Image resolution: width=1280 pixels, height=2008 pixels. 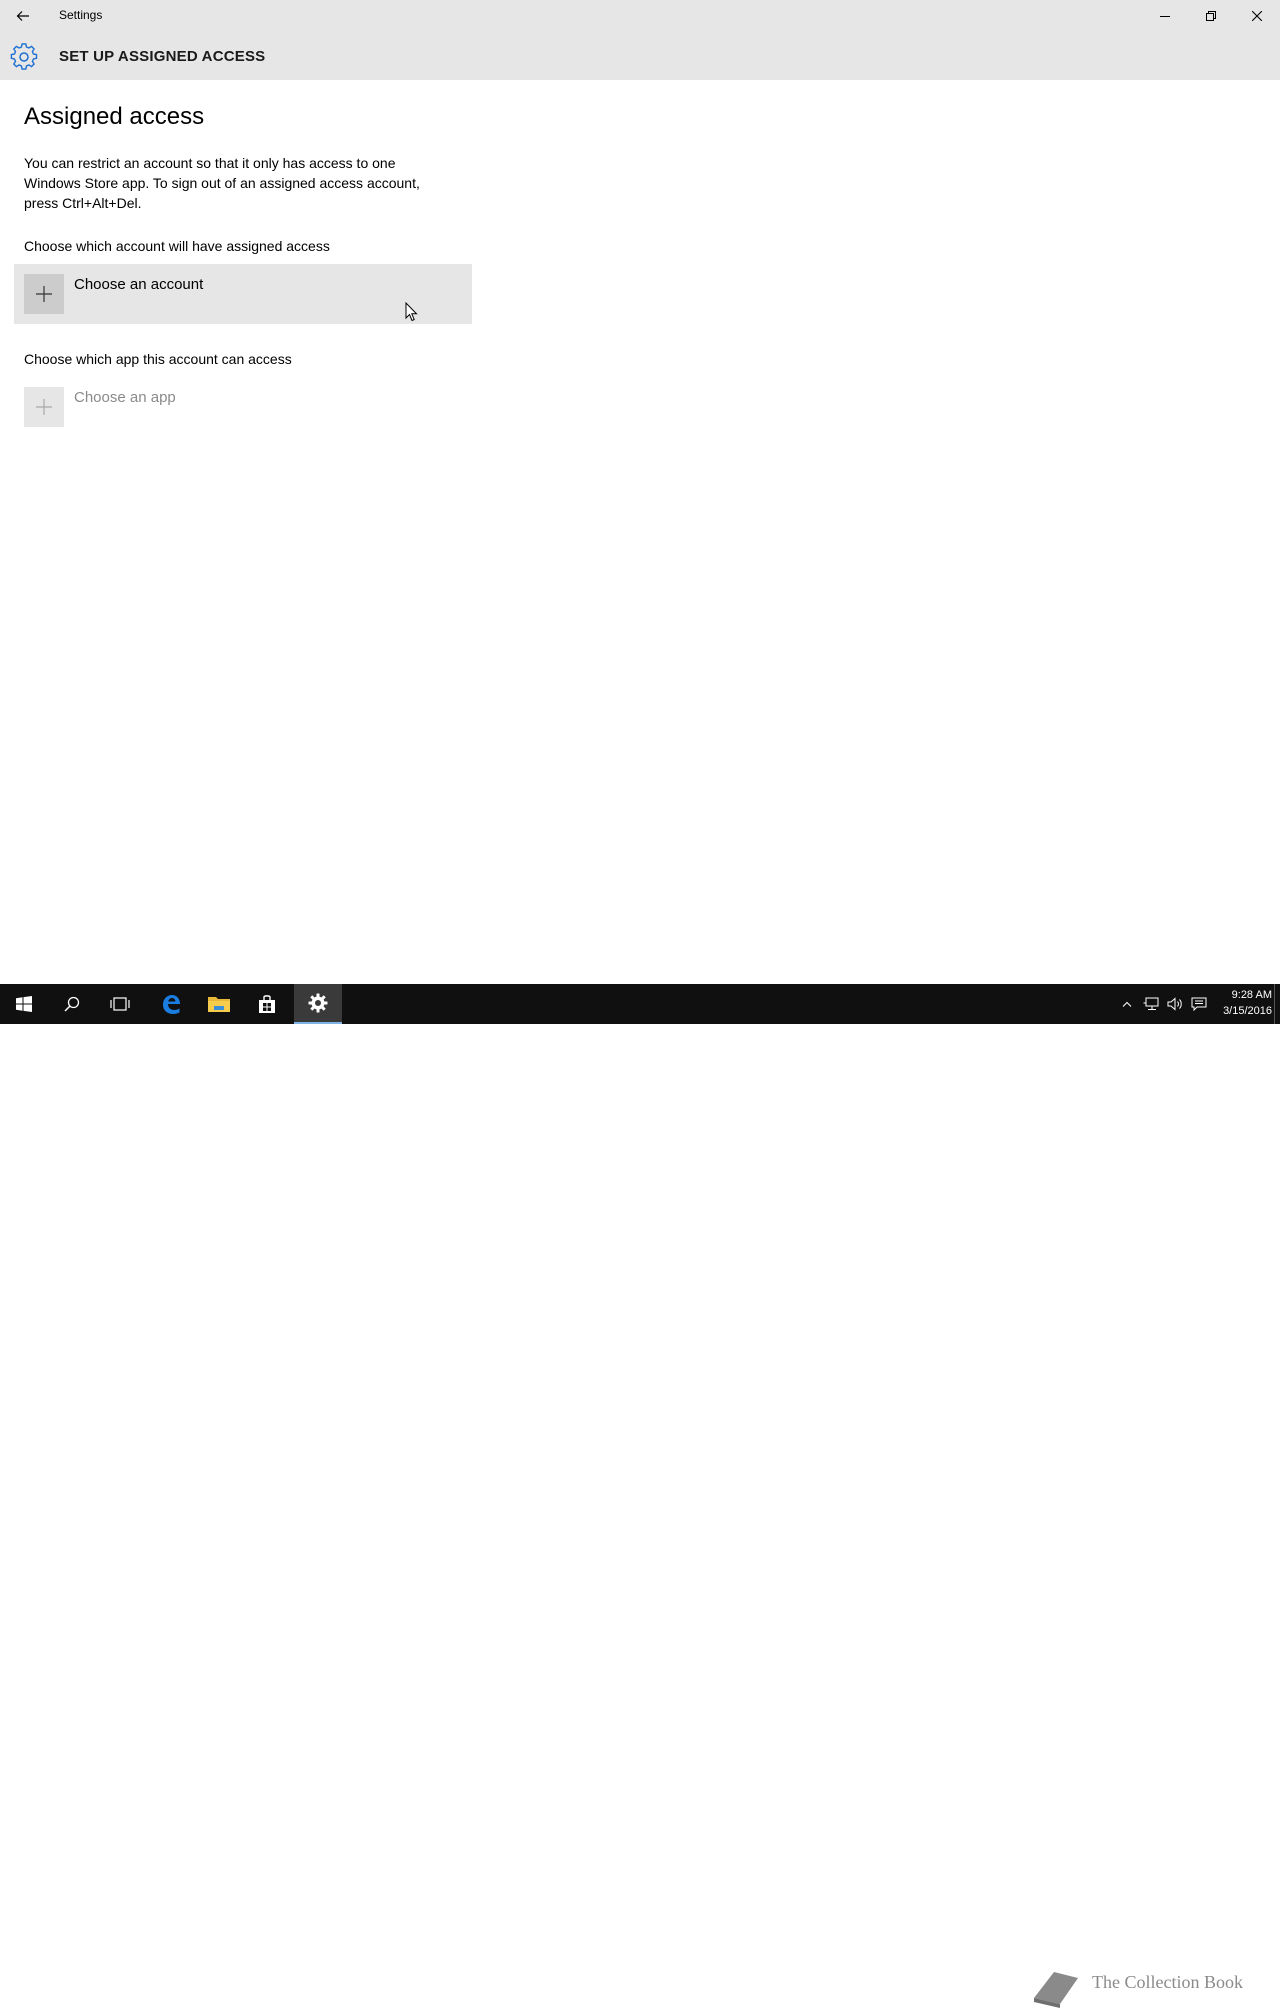 I want to click on add-account-tile, so click(x=44, y=294).